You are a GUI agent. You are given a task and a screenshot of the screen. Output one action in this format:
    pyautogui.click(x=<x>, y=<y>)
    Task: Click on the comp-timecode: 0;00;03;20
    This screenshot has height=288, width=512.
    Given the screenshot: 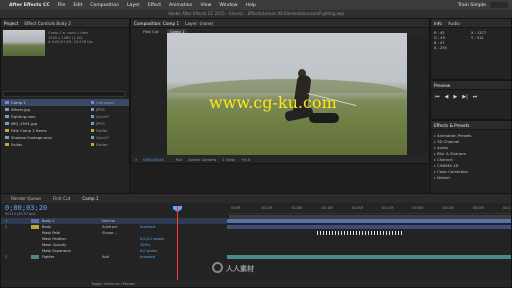 What is the action you would take?
    pyautogui.click(x=153, y=159)
    